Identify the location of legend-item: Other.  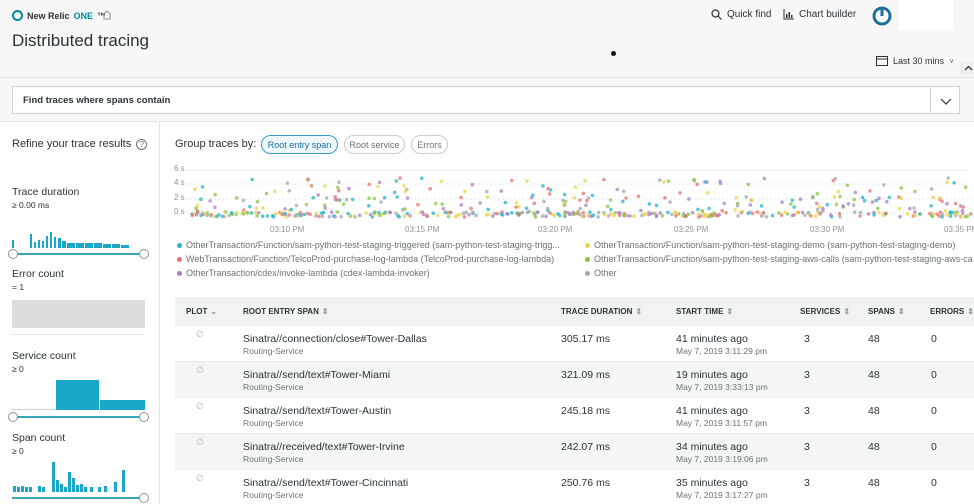
(601, 273).